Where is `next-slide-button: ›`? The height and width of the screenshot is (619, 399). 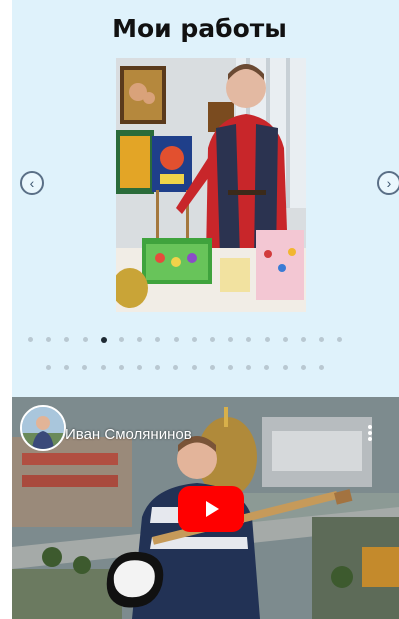
next-slide-button: › is located at coordinates (388, 183).